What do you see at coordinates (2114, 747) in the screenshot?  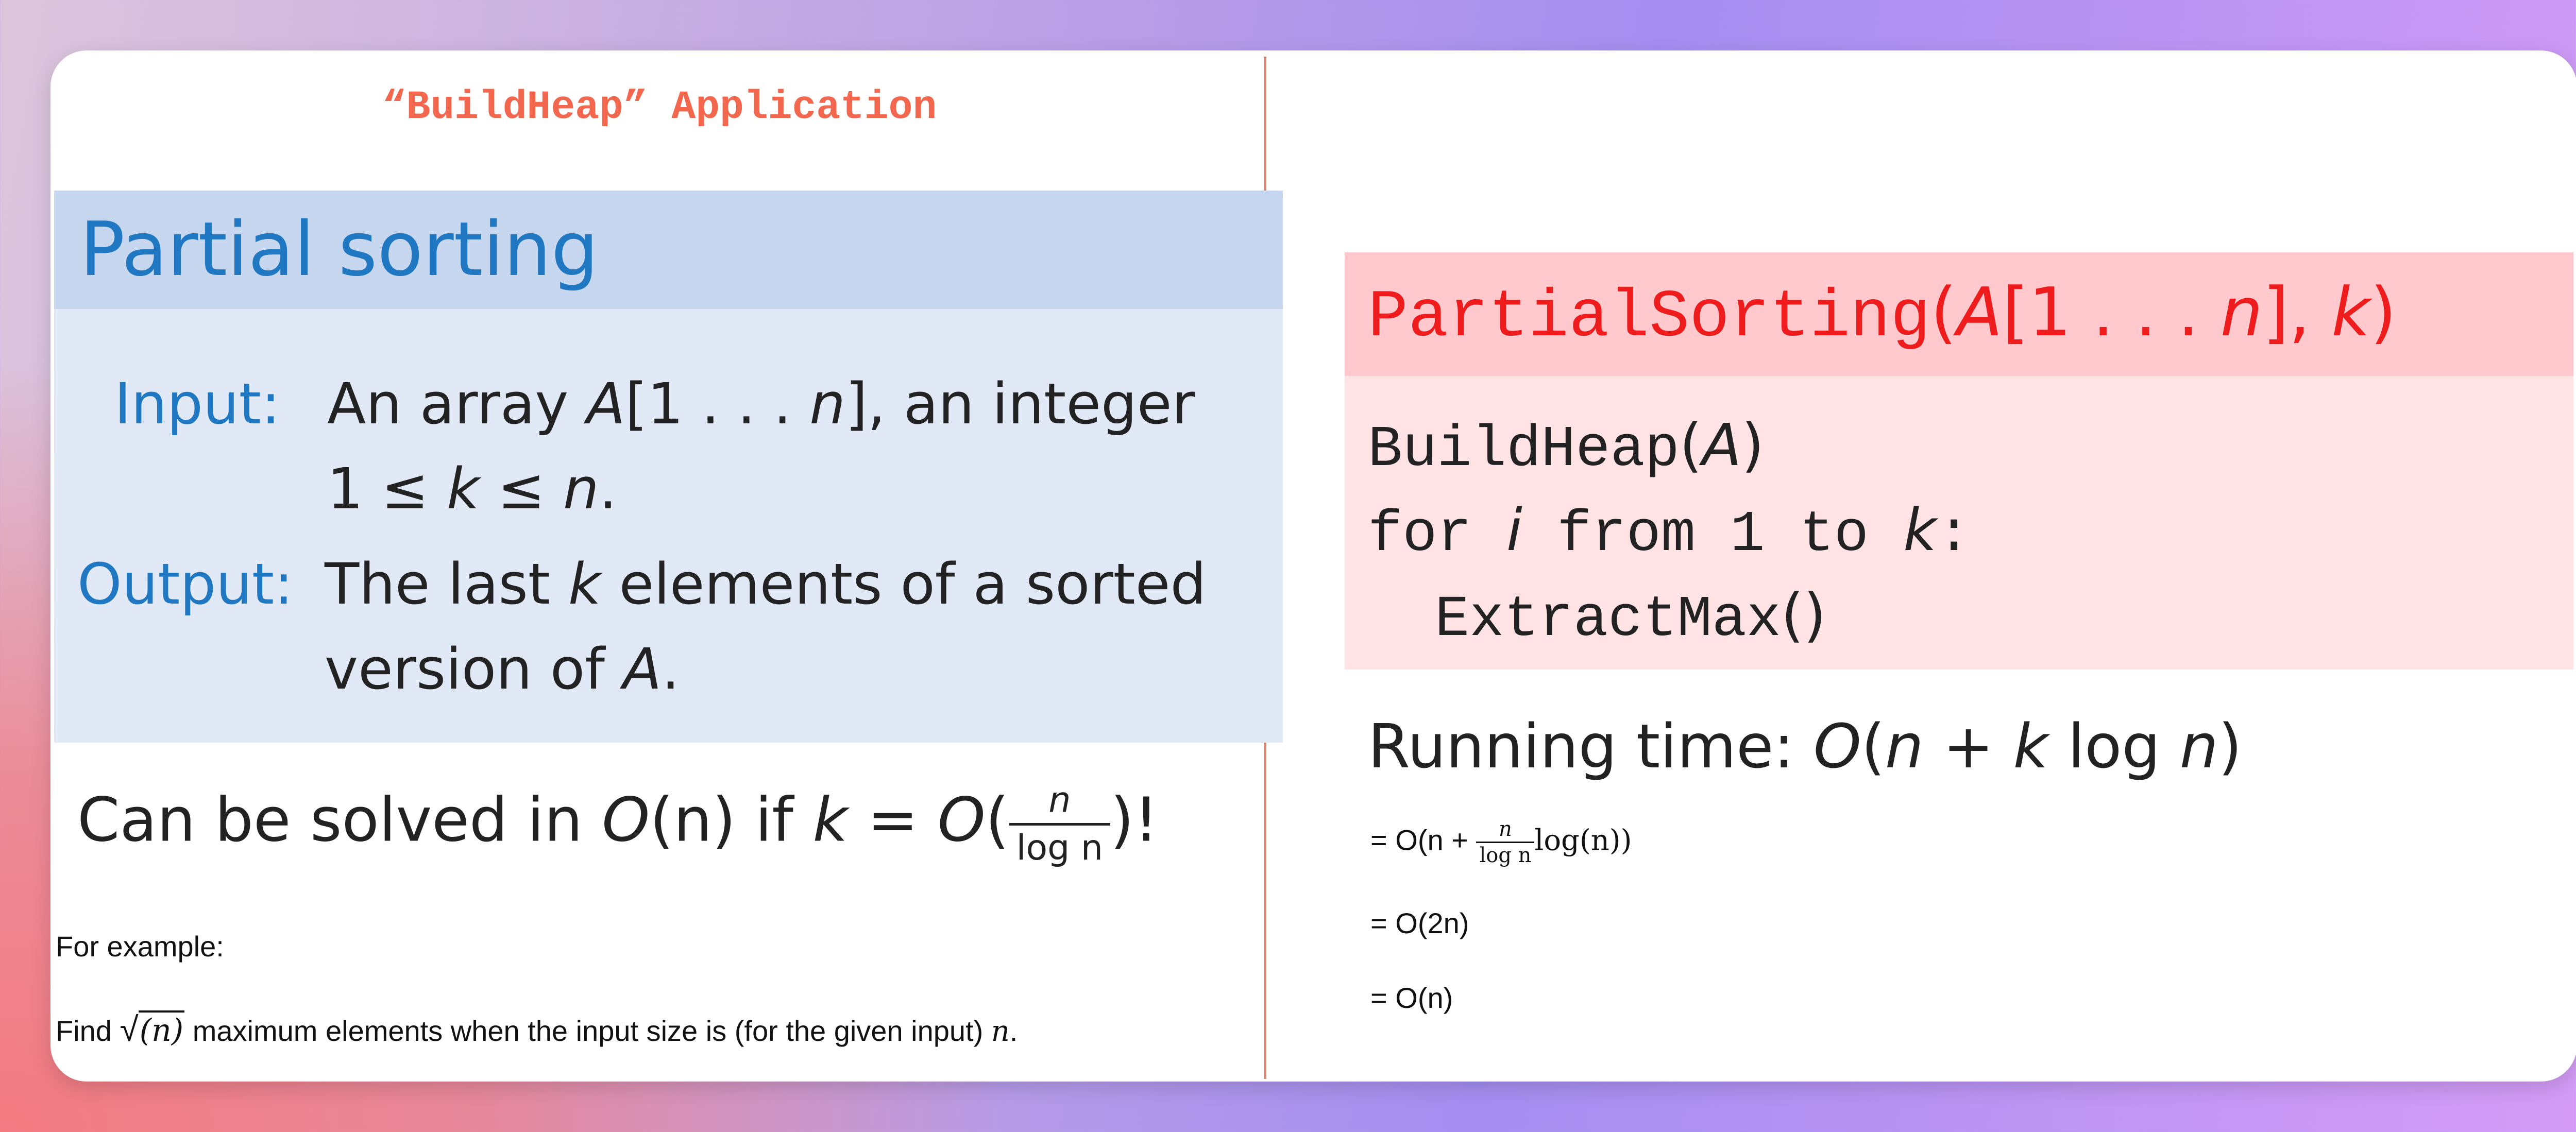 I see `log-text: log` at bounding box center [2114, 747].